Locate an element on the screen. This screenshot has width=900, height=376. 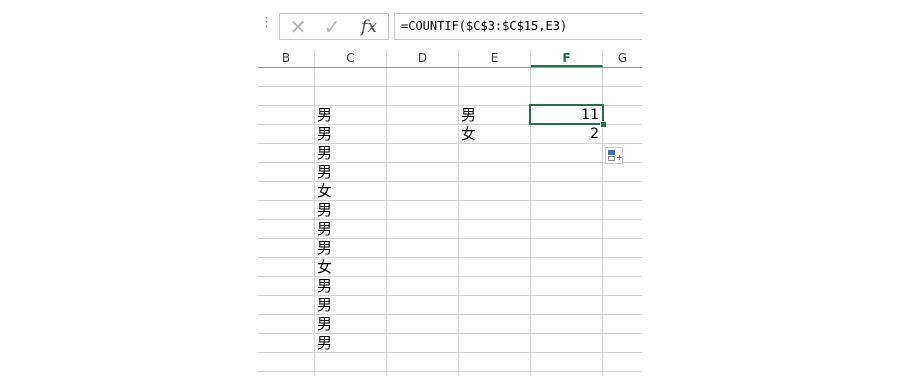
active-cell-border is located at coordinates (566, 114).